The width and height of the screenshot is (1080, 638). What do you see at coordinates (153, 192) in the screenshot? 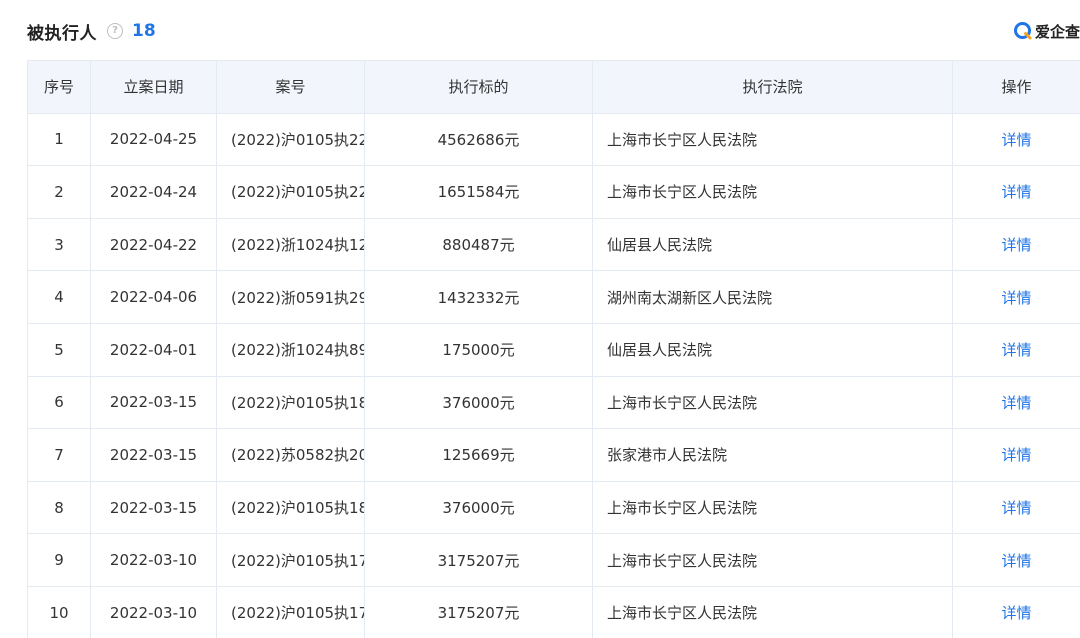
I see `cell-date: 2022-04-24` at bounding box center [153, 192].